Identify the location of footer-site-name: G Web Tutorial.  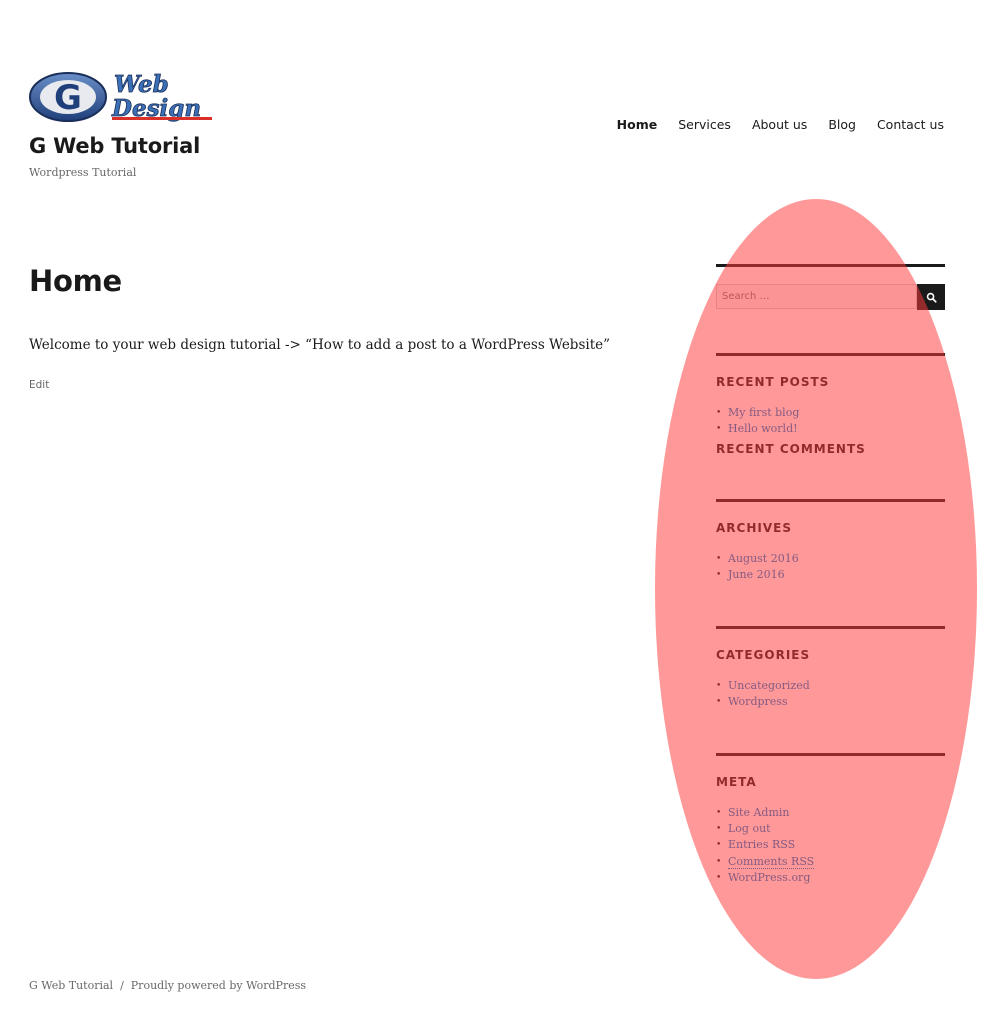
(71, 985).